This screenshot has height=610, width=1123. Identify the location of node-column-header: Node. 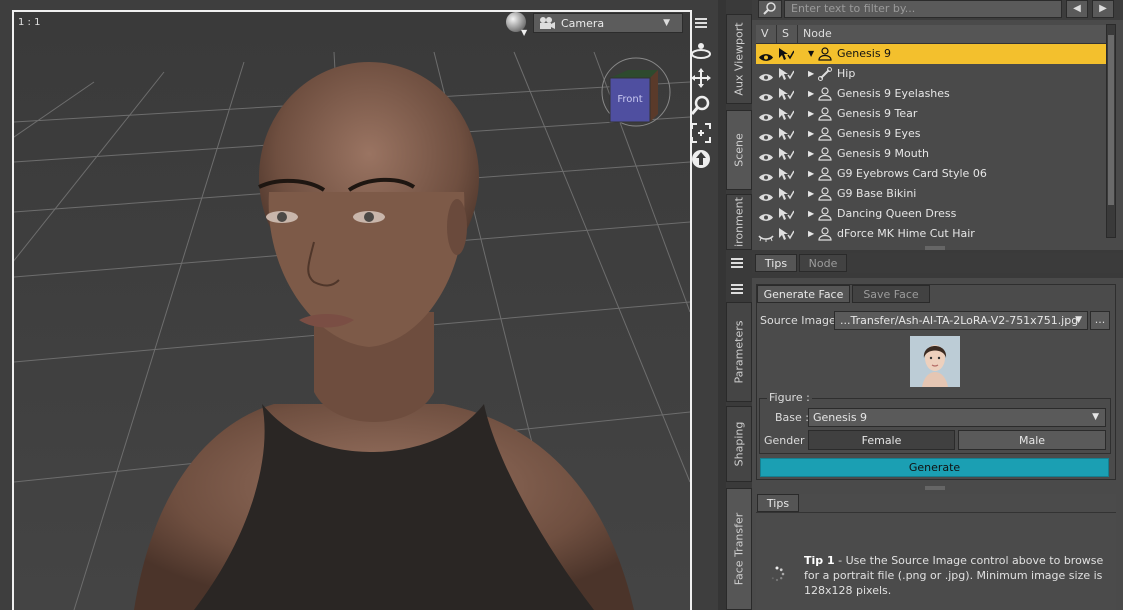
(945, 34).